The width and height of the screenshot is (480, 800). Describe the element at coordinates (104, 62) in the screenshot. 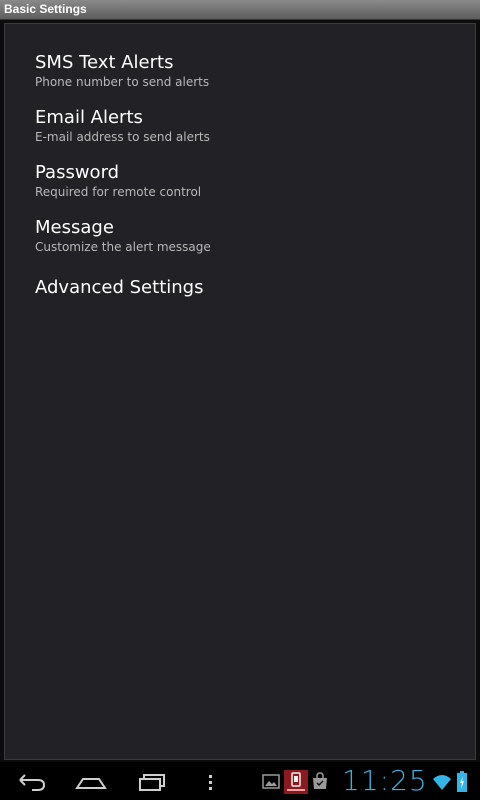

I see `pref-title: SMS Text Alerts` at that location.